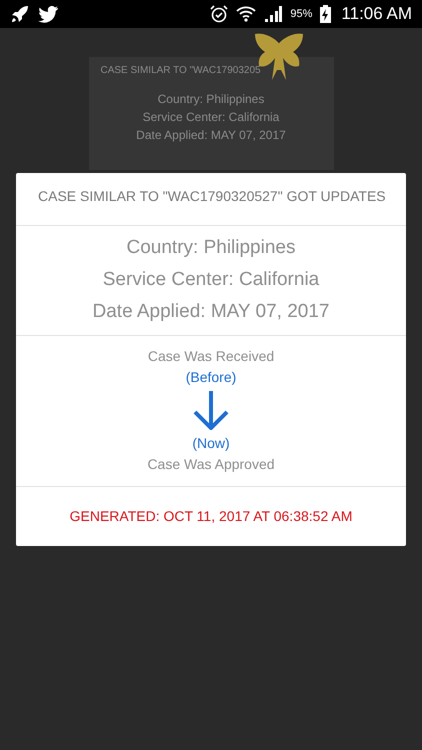  I want to click on signal-icon, so click(273, 14).